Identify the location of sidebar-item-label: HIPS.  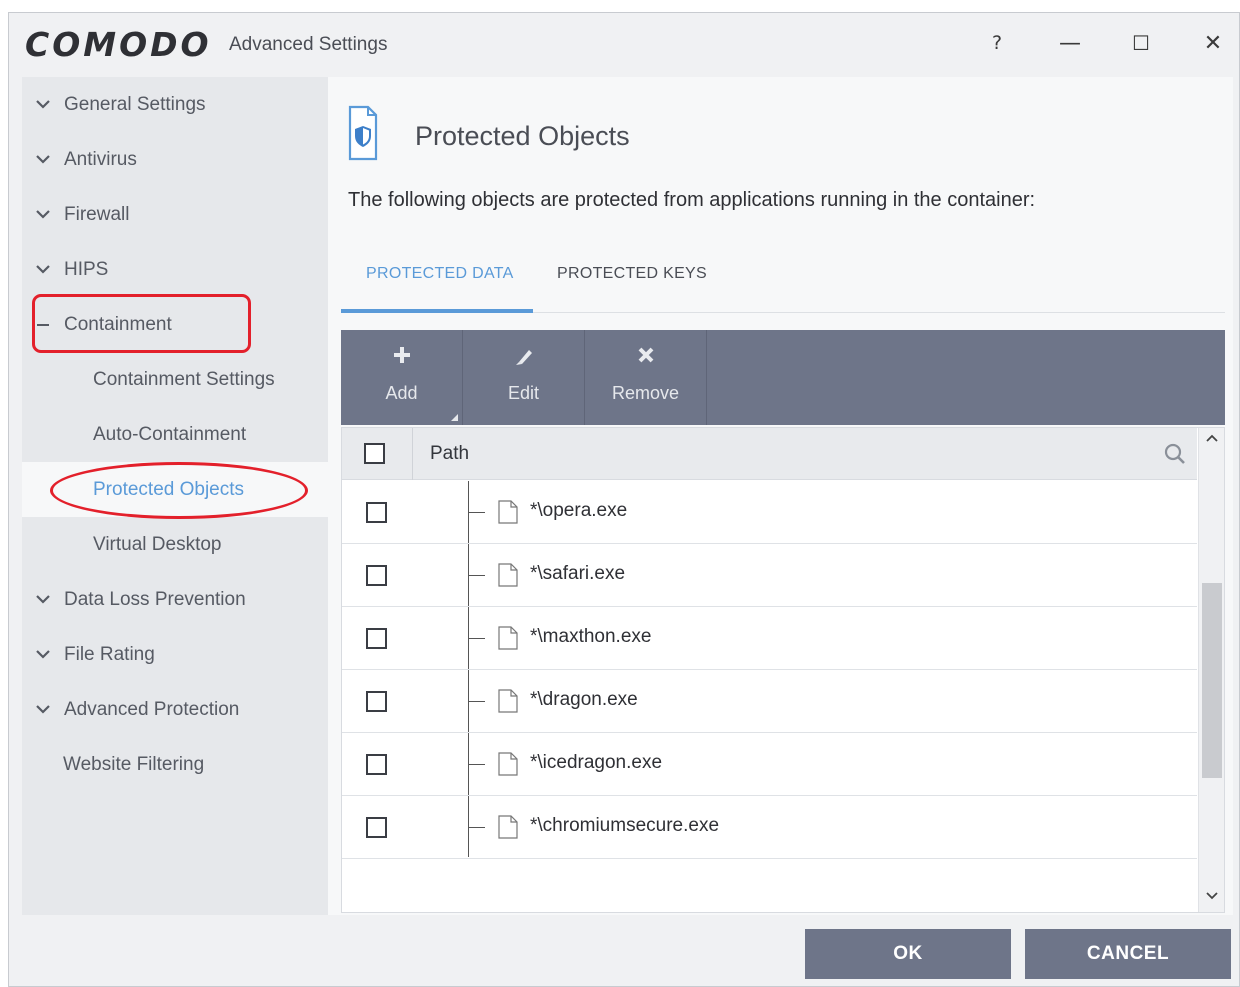
(86, 269).